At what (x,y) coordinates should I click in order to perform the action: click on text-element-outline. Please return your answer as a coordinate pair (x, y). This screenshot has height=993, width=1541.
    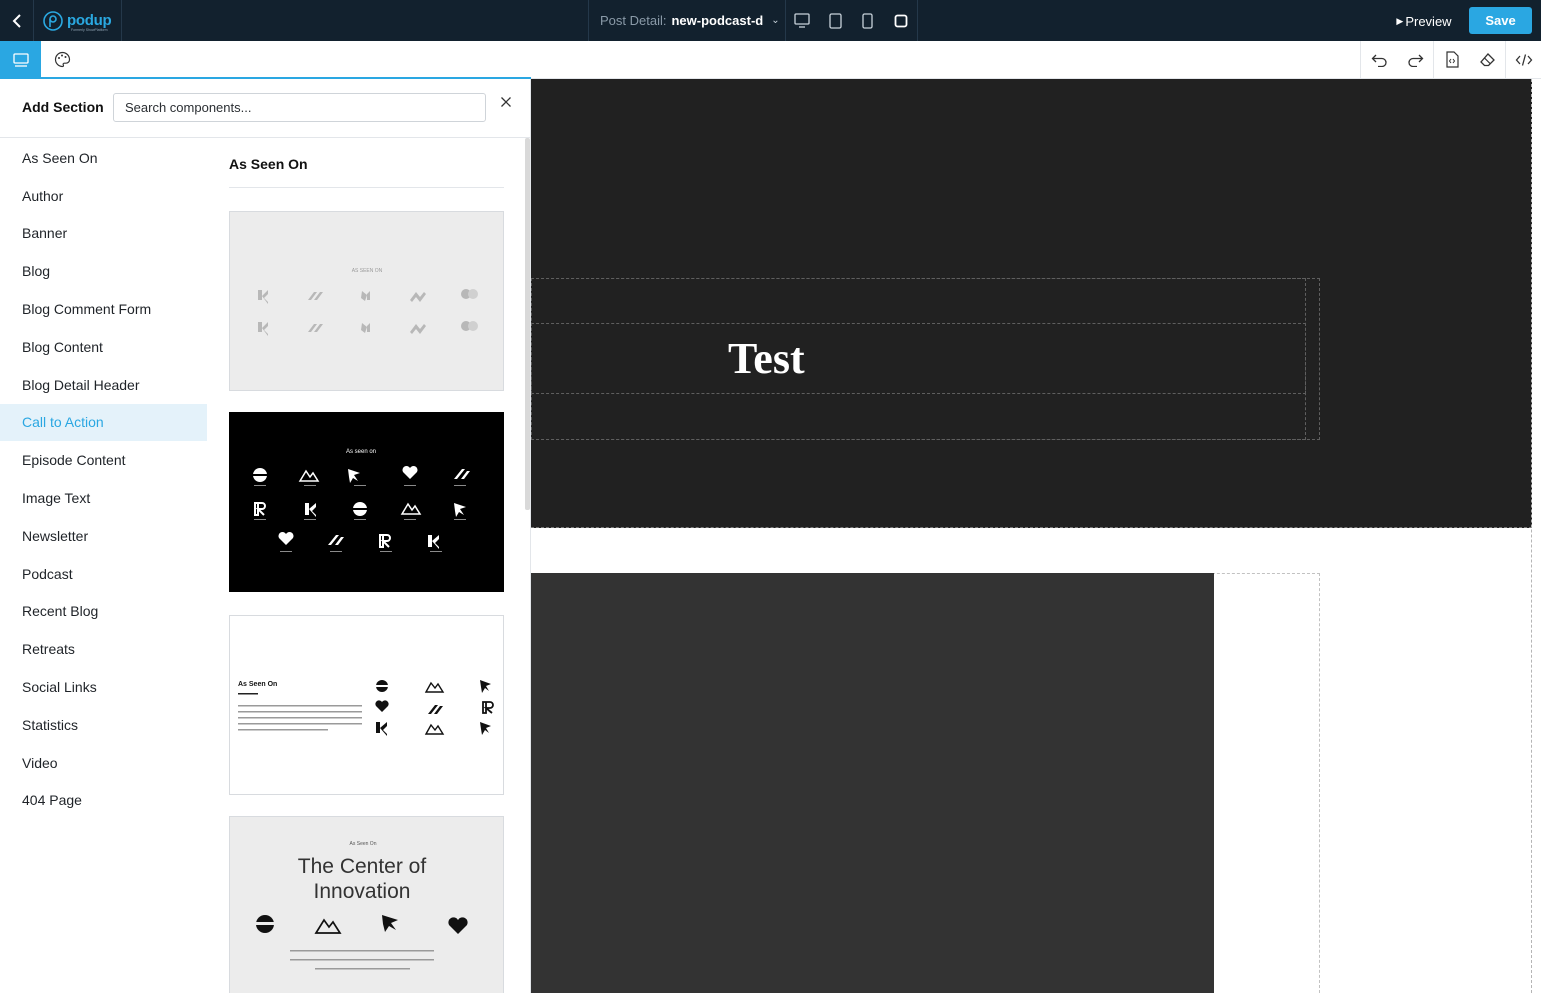
    Looking at the image, I should click on (918, 358).